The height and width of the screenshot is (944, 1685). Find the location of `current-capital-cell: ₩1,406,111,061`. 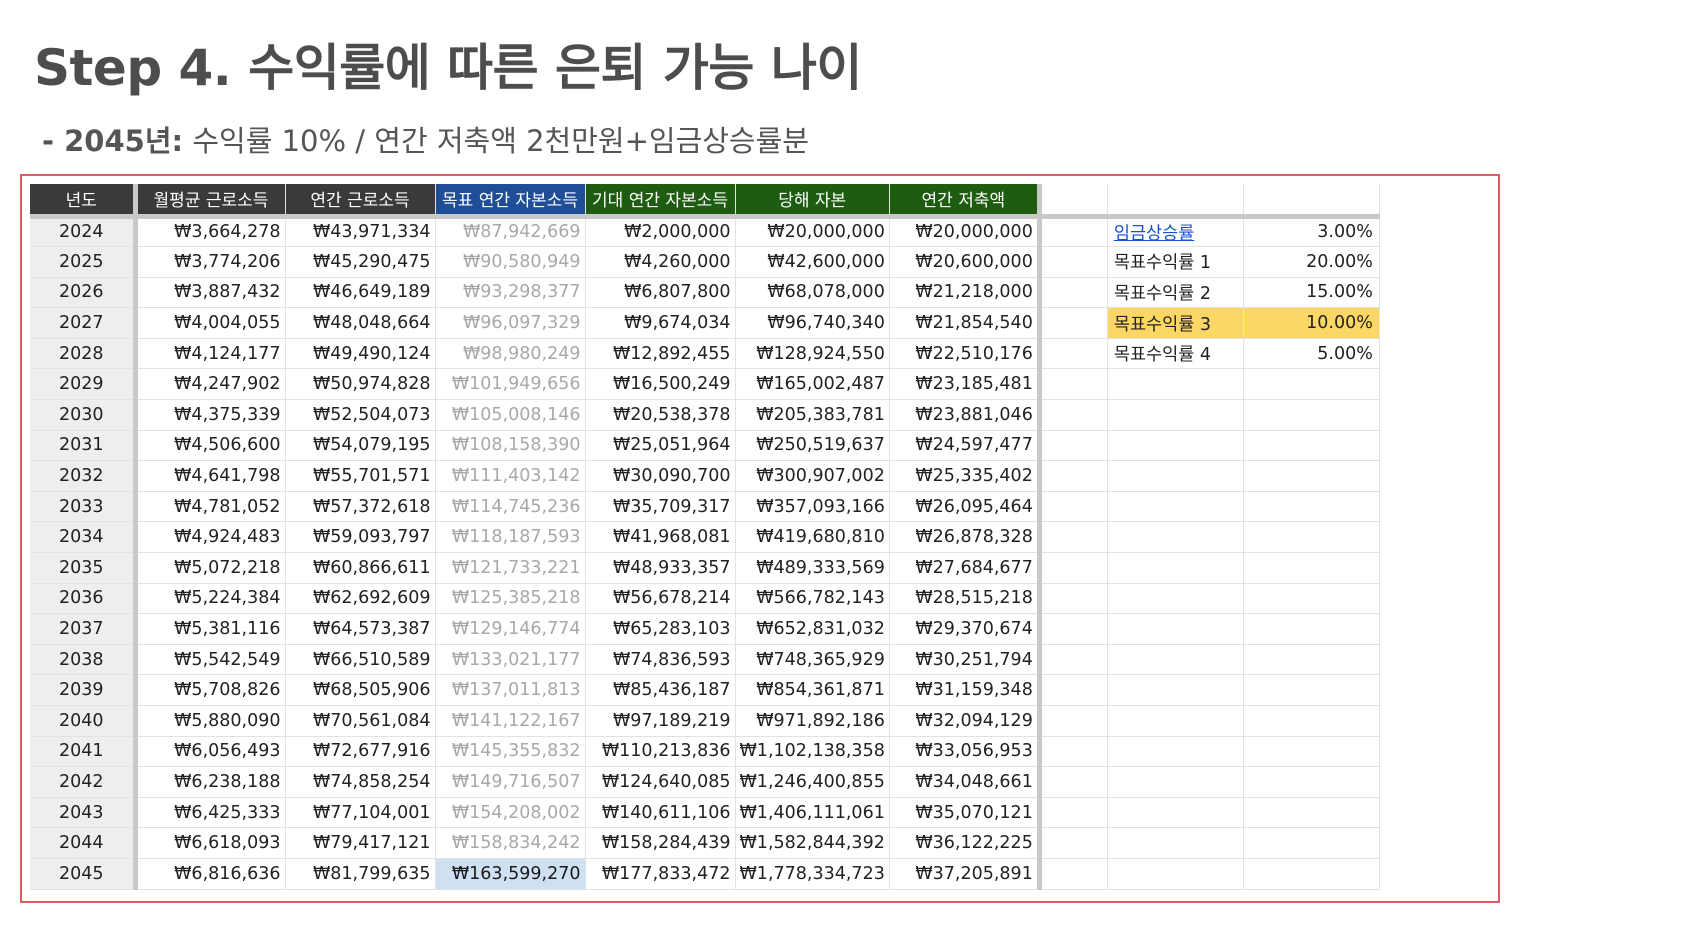

current-capital-cell: ₩1,406,111,061 is located at coordinates (812, 813).